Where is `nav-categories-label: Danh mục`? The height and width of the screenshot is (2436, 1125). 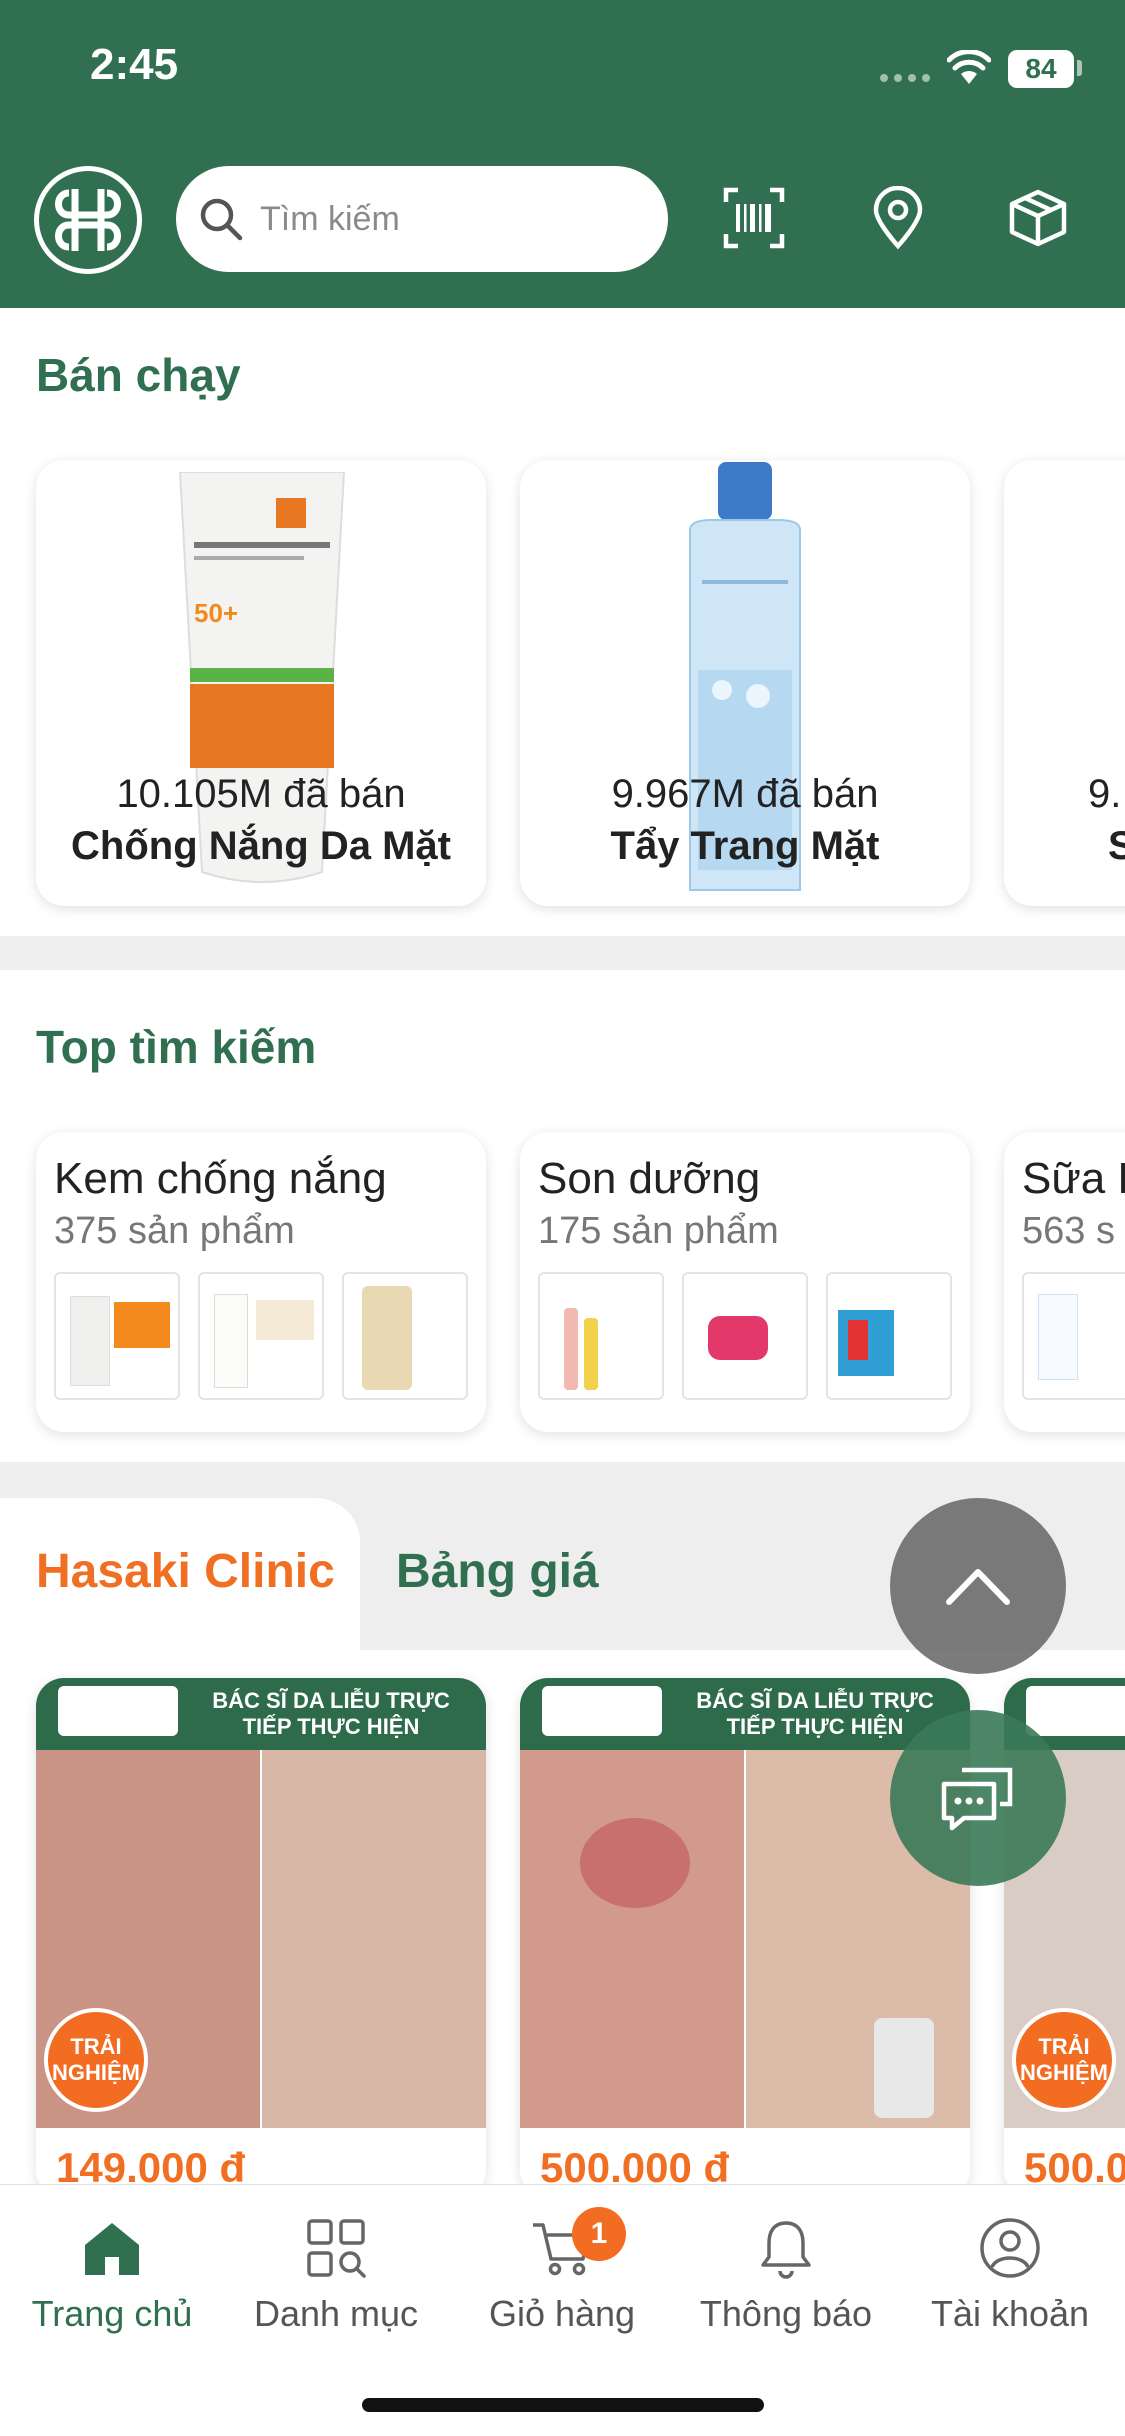
nav-categories-label: Danh mục is located at coordinates (336, 2313).